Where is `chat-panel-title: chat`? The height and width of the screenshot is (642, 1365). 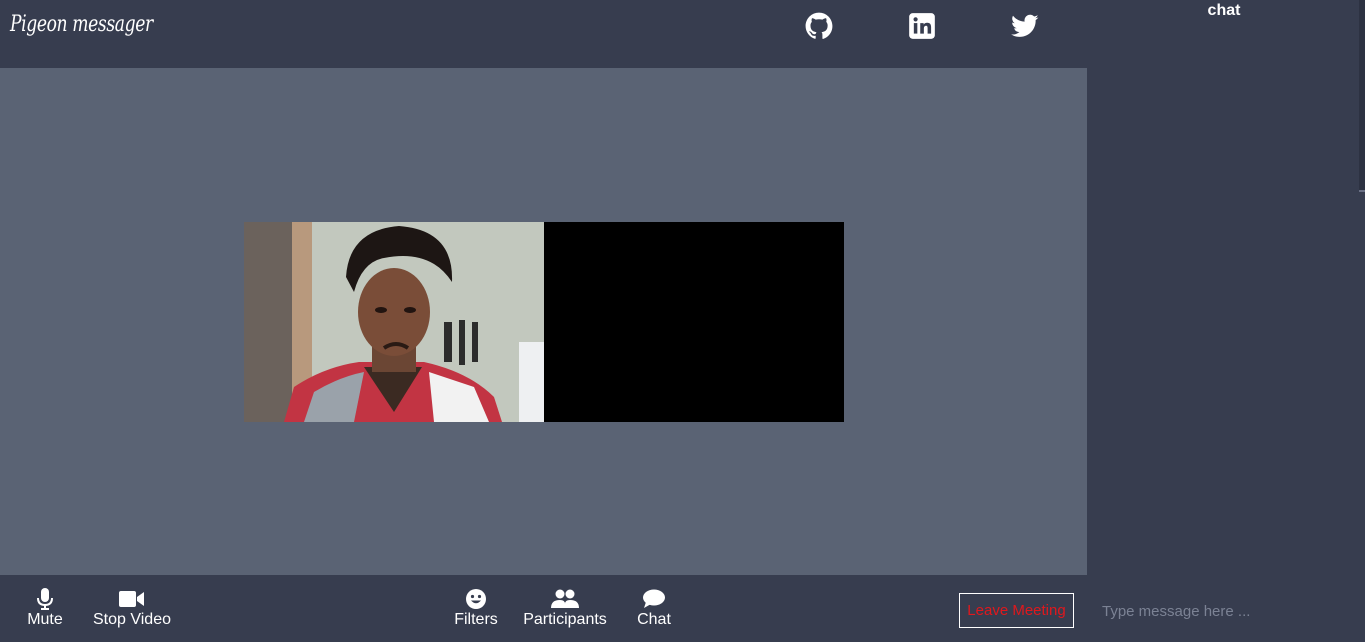
chat-panel-title: chat is located at coordinates (1224, 10).